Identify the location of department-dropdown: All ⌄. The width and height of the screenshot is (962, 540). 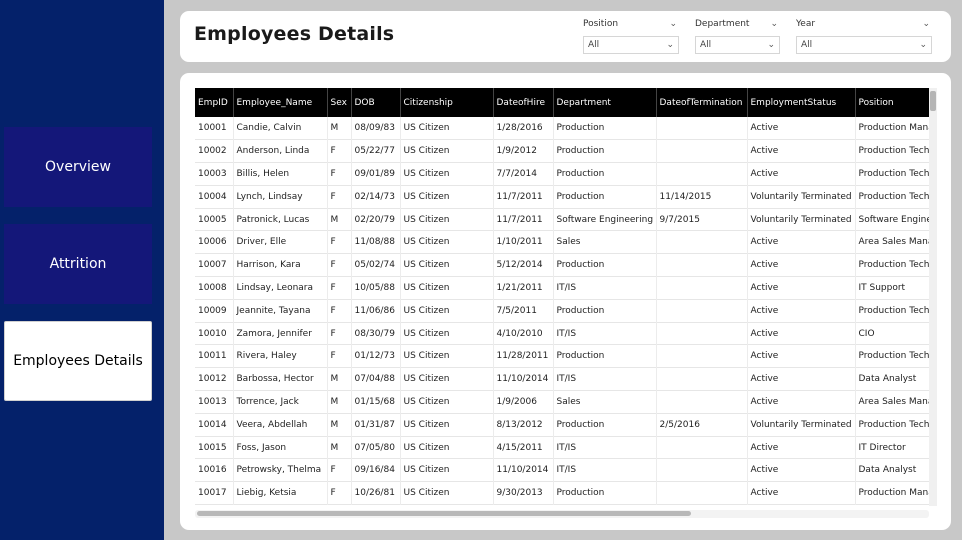
(737, 45).